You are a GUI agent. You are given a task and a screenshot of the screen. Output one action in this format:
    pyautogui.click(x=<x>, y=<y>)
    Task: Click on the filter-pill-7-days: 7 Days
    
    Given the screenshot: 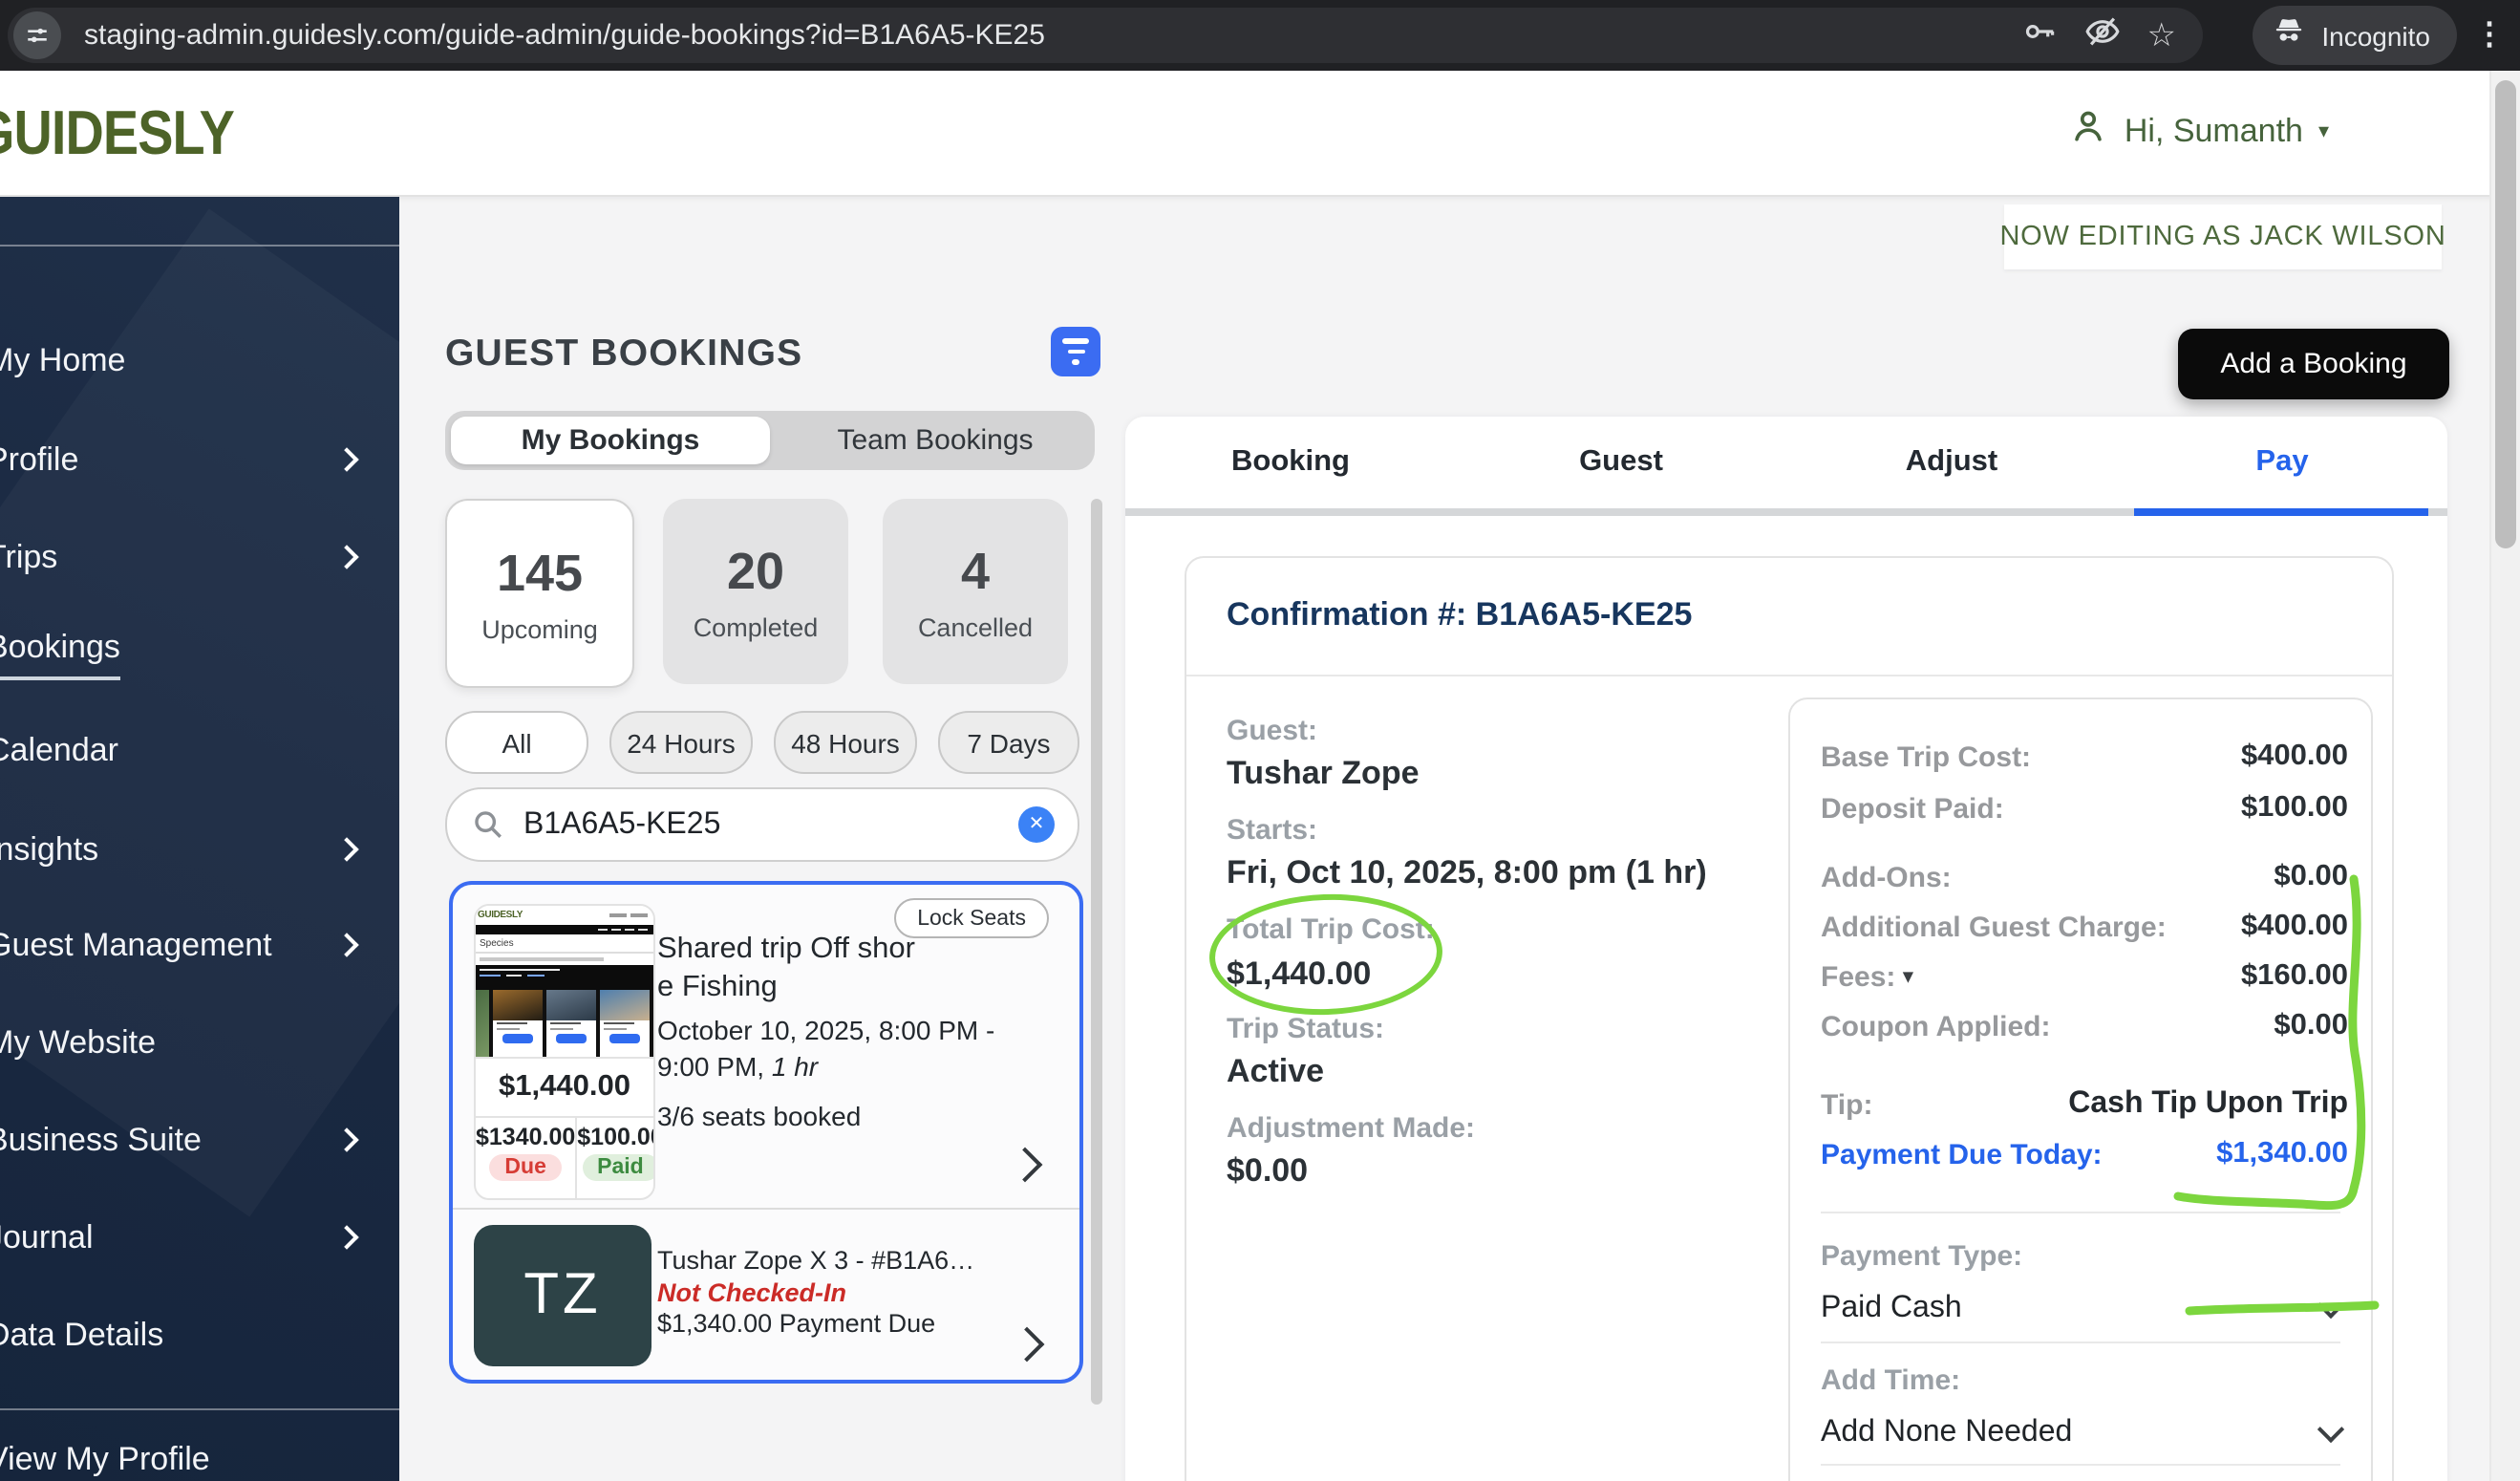 What is the action you would take?
    pyautogui.click(x=1009, y=742)
    